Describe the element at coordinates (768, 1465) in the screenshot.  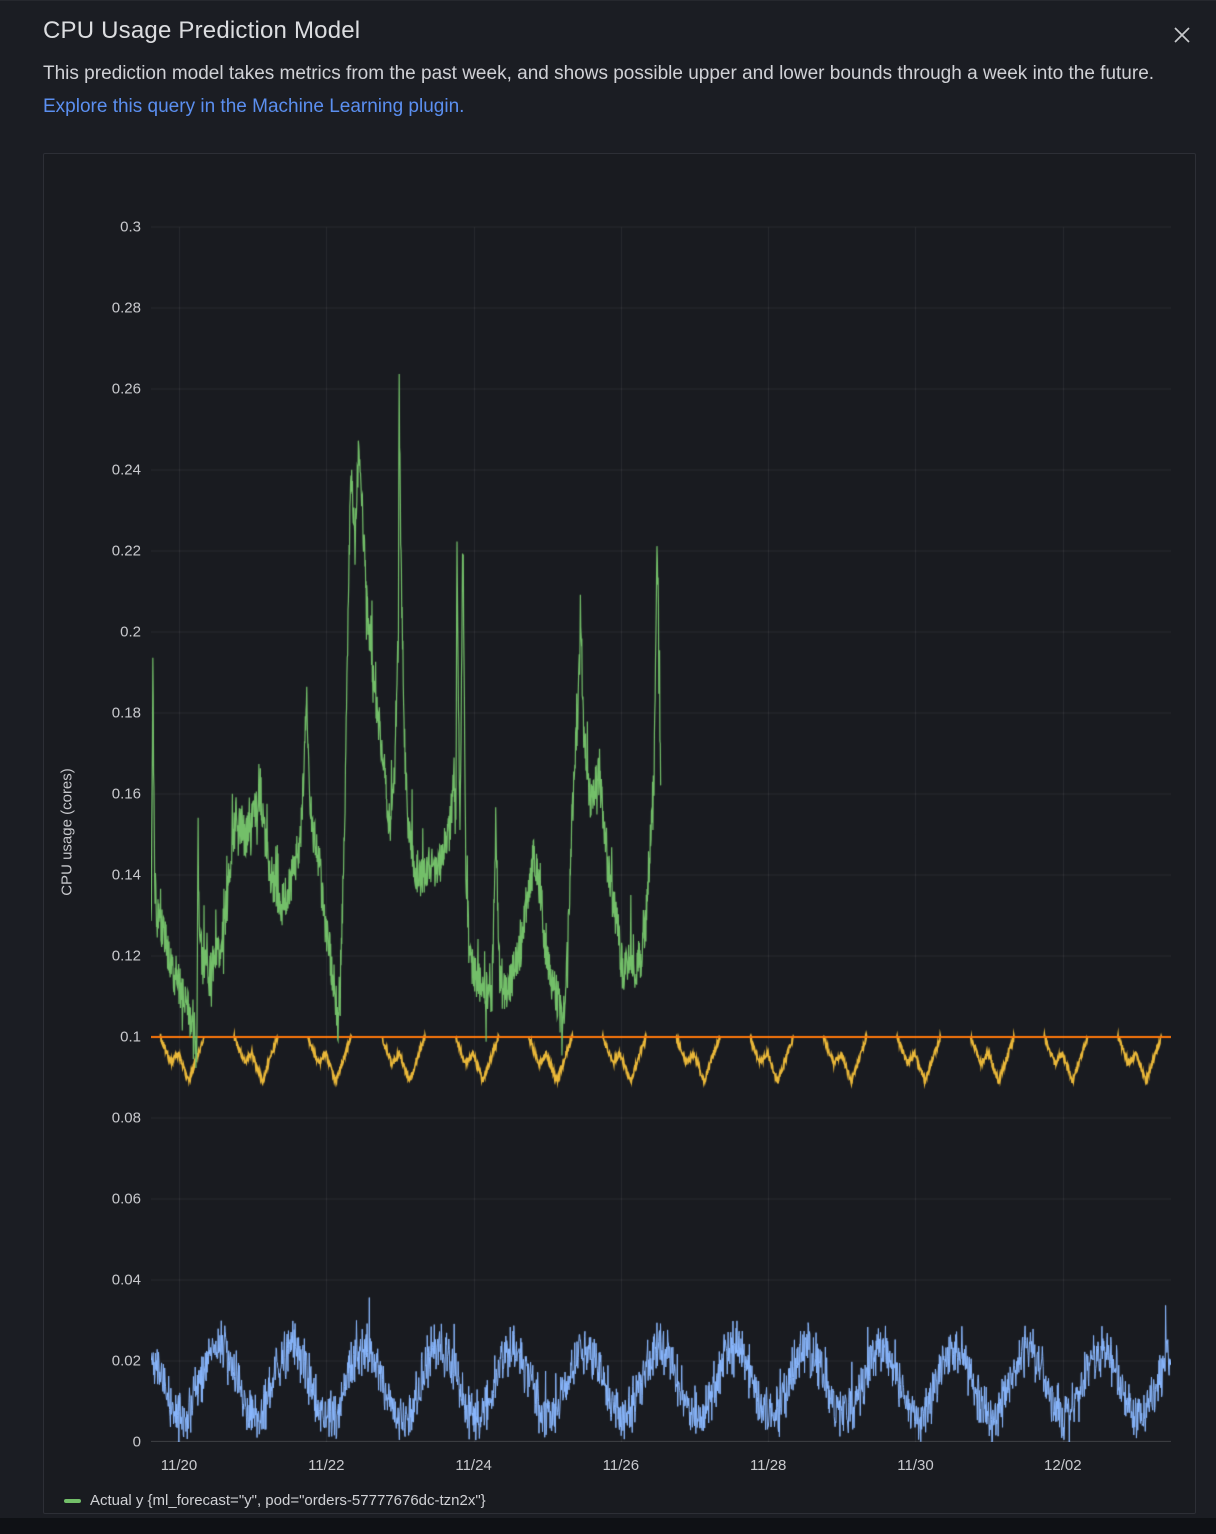
I see `x-tick-label: 11/28` at that location.